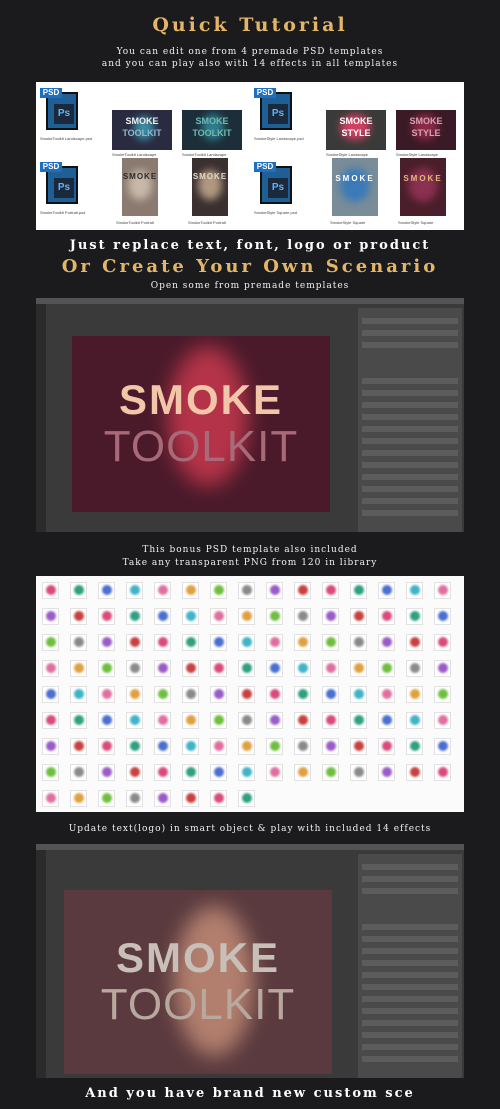 This screenshot has width=500, height=1109. Describe the element at coordinates (250, 245) in the screenshot. I see `section-heading-replace: Just replace text, font, logo or product` at that location.